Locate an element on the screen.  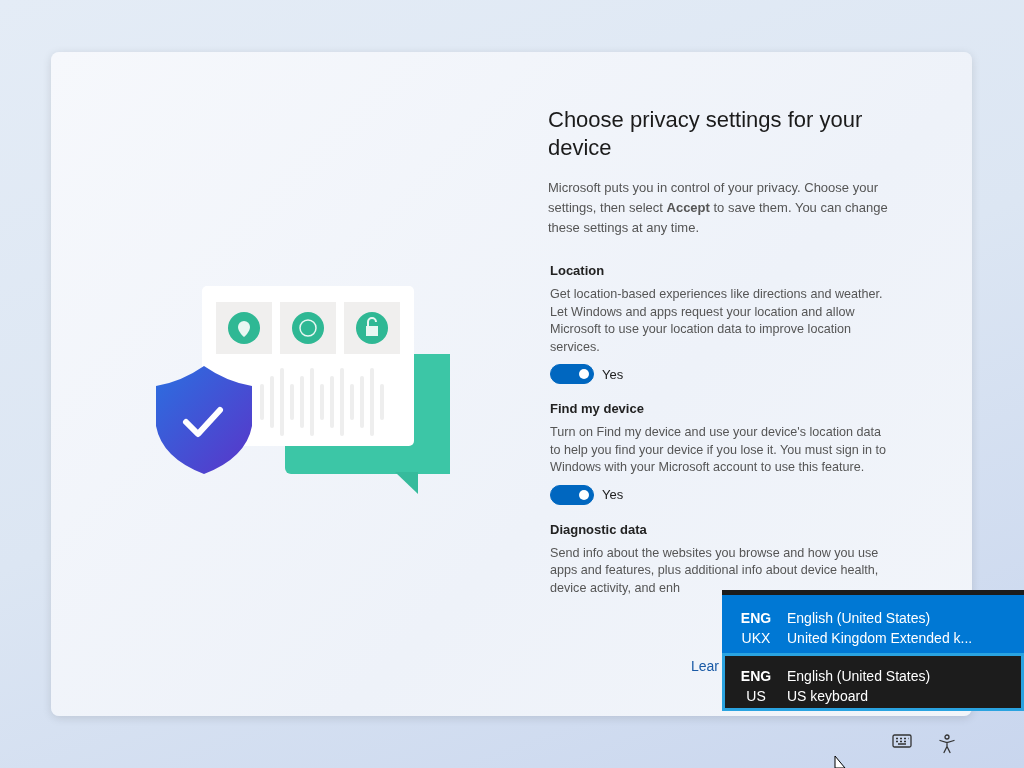
setting-description: Get location-based experiences like directions and weather. Let Windows and apps request your location and allow Microsoft to use your location data to improve location services. is located at coordinates (717, 321).